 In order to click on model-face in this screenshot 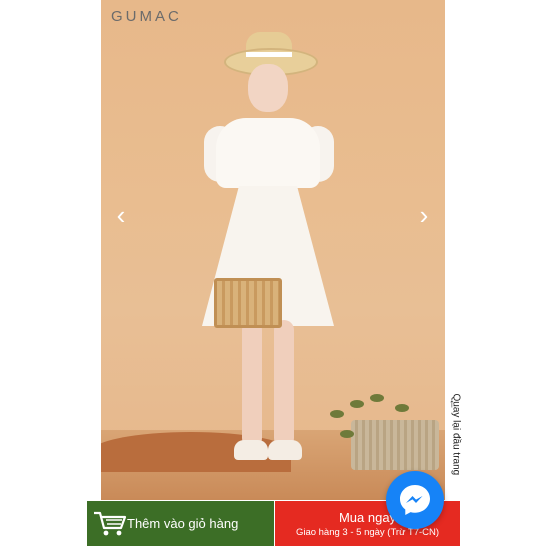, I will do `click(268, 88)`.